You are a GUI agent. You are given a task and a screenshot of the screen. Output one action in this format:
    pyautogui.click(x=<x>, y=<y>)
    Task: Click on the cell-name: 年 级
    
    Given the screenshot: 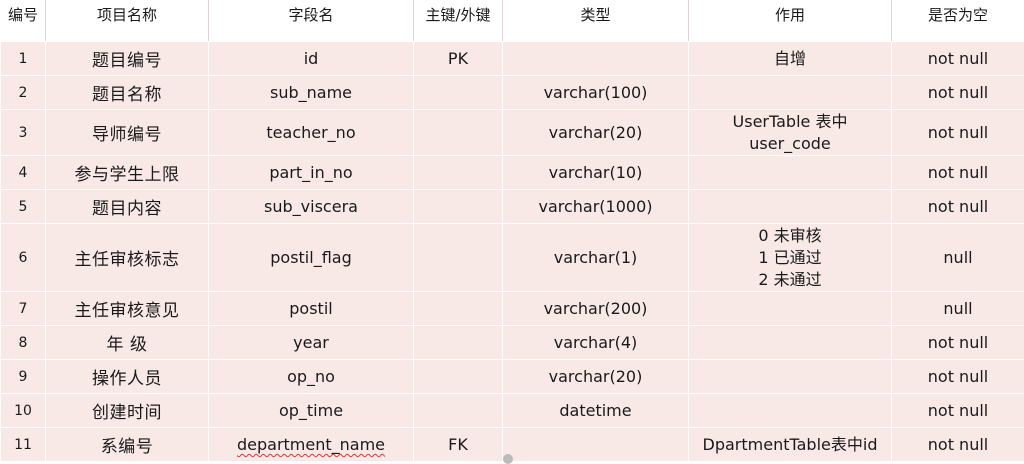 What is the action you would take?
    pyautogui.click(x=127, y=343)
    